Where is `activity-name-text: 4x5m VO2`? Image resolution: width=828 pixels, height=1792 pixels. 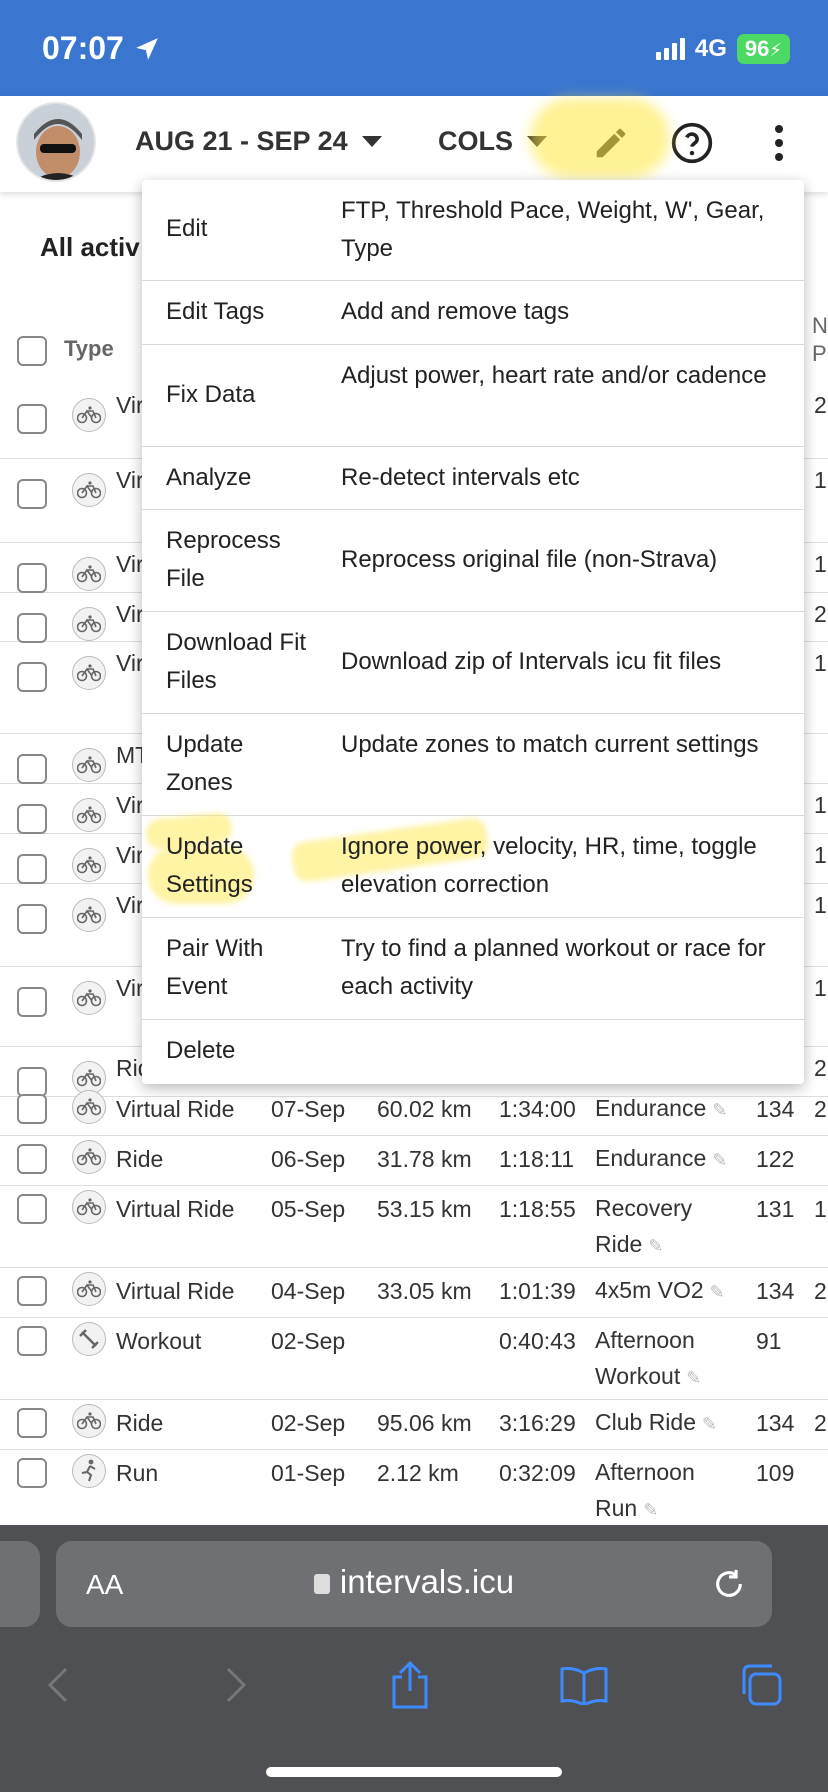 activity-name-text: 4x5m VO2 is located at coordinates (649, 1290).